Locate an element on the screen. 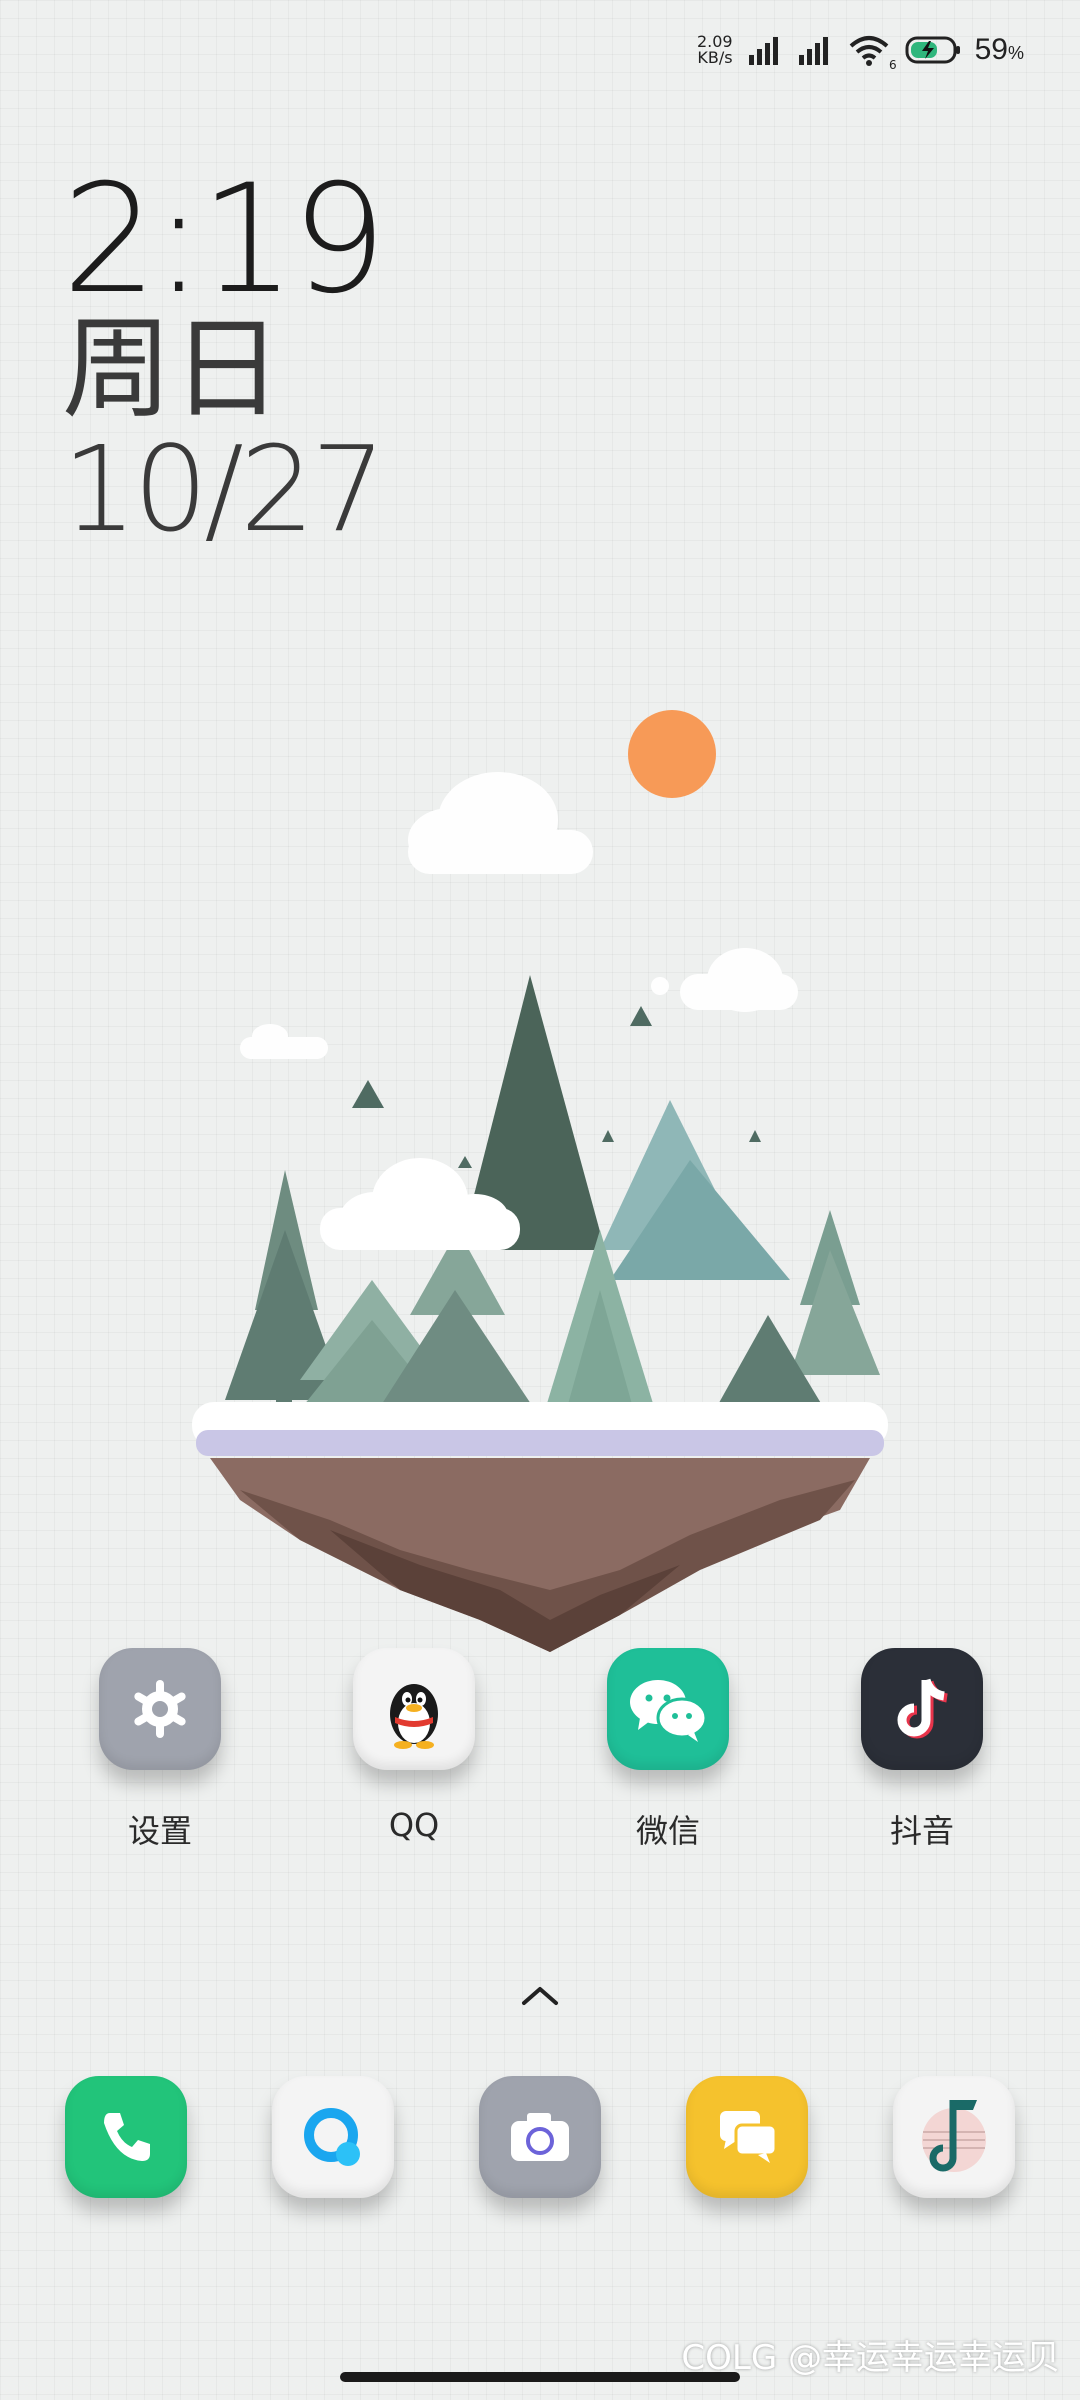 The height and width of the screenshot is (2400, 1080). app-douyin: 抖音 is located at coordinates (922, 1750).